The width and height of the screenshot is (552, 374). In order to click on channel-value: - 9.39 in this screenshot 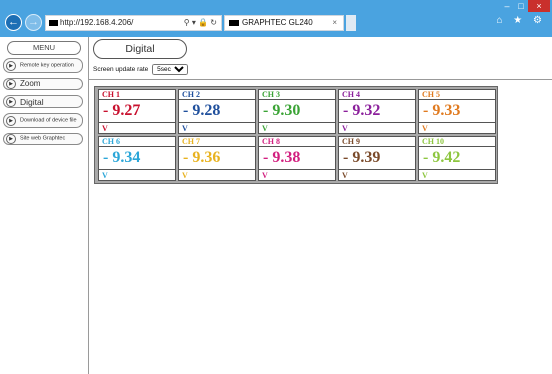, I will do `click(362, 157)`.